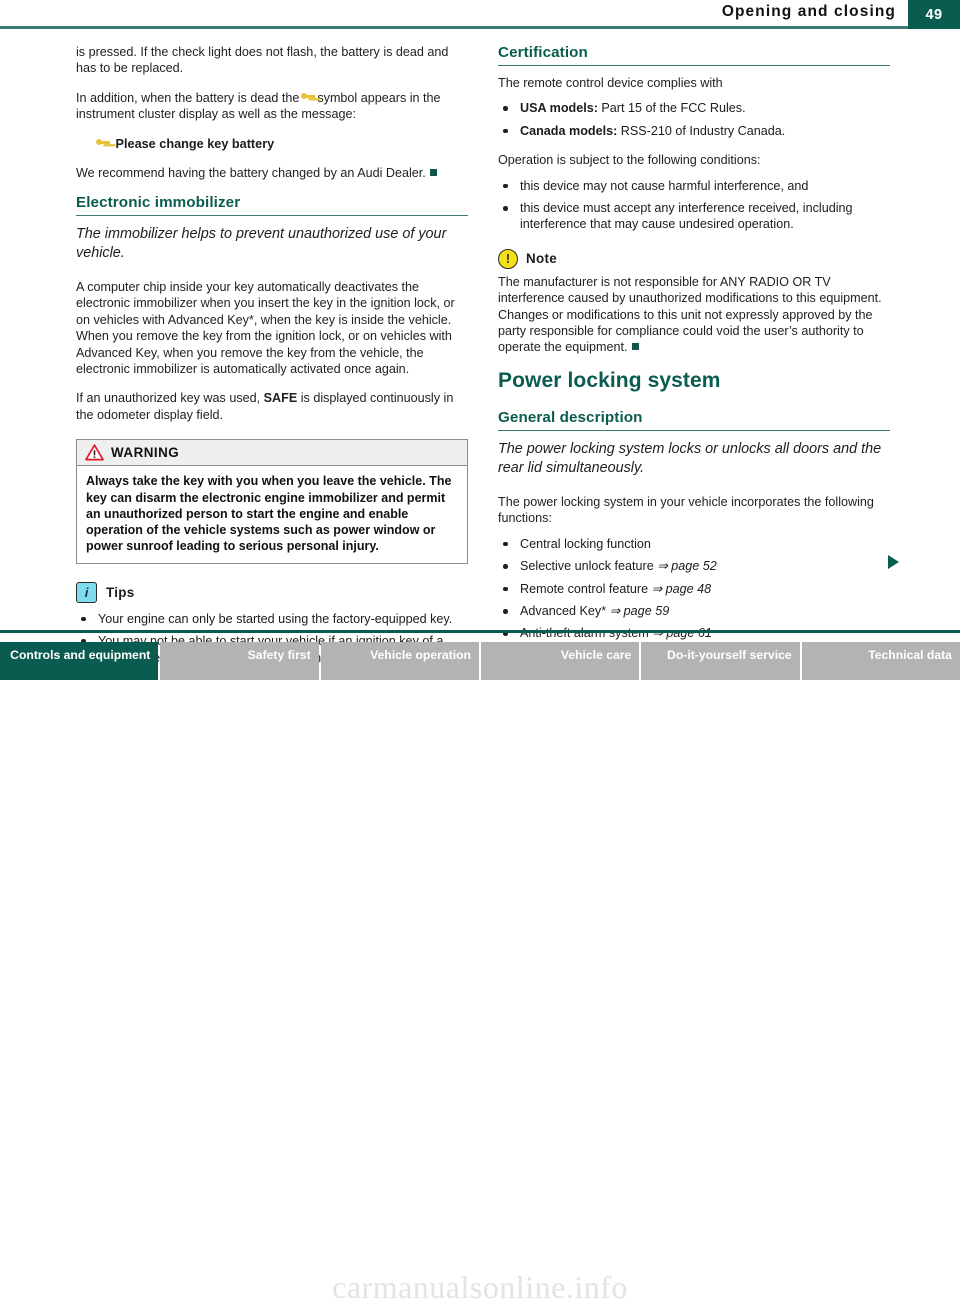 Image resolution: width=960 pixels, height=1306 pixels. Describe the element at coordinates (195, 143) in the screenshot. I see `cluster-message-text: Please change key battery` at that location.